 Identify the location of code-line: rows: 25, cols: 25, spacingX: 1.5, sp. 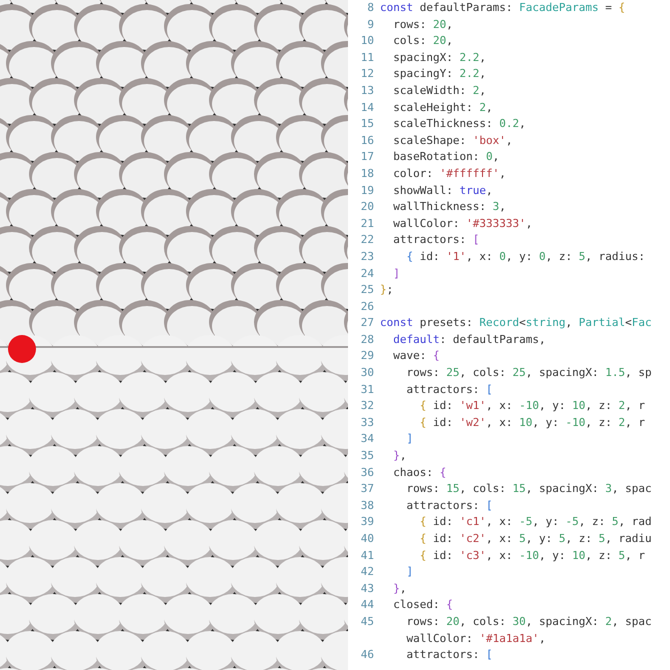
(528, 373).